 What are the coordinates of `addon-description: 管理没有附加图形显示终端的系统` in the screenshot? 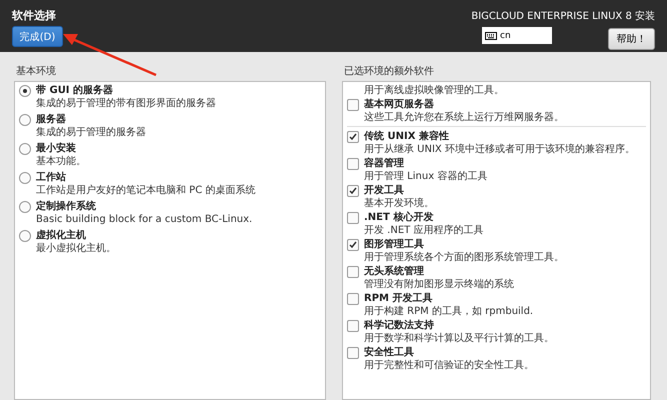 It's located at (439, 284).